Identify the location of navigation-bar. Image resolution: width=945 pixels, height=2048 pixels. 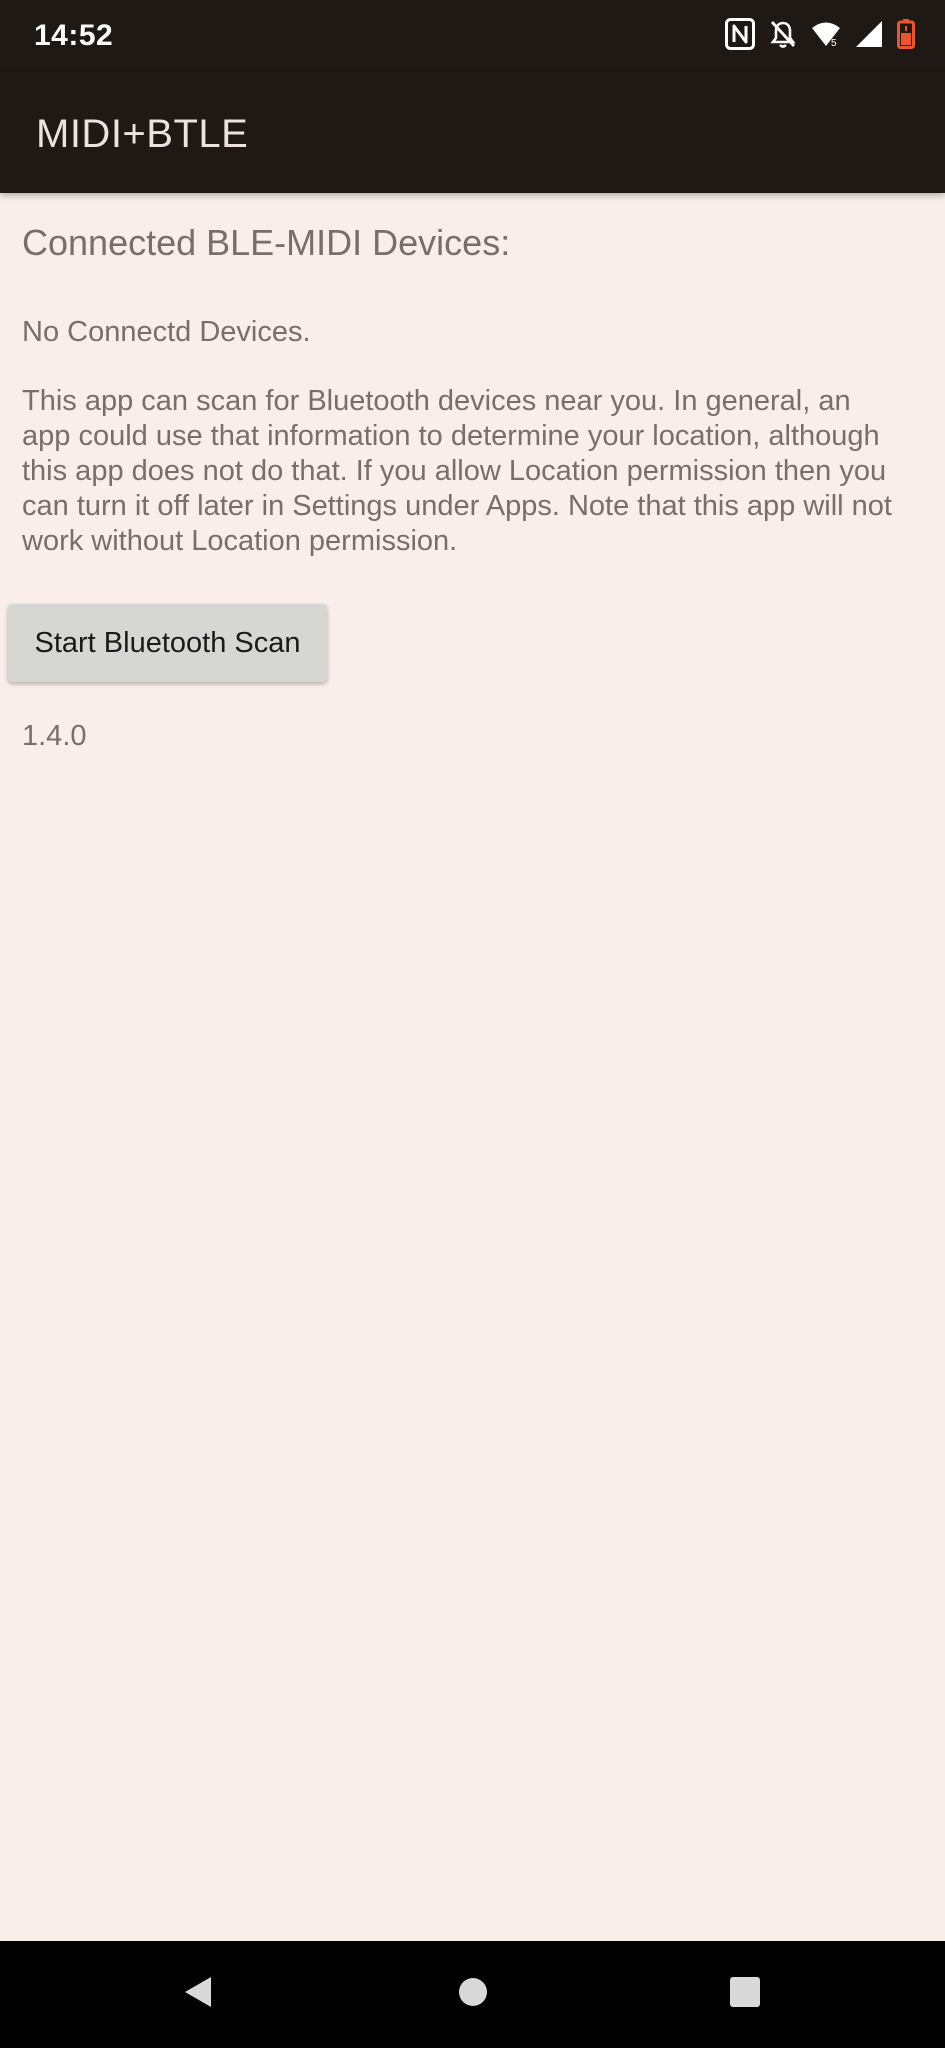
(472, 1994).